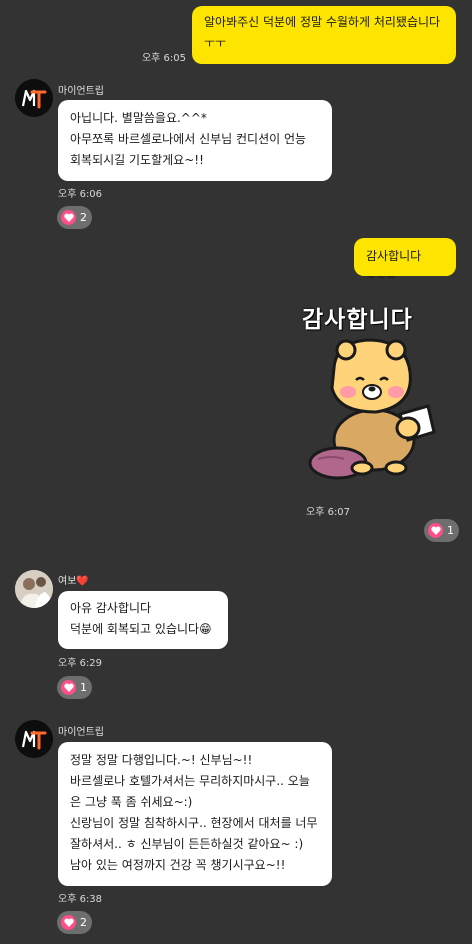 Image resolution: width=472 pixels, height=944 pixels. I want to click on sender-name-text: 여보, so click(67, 581).